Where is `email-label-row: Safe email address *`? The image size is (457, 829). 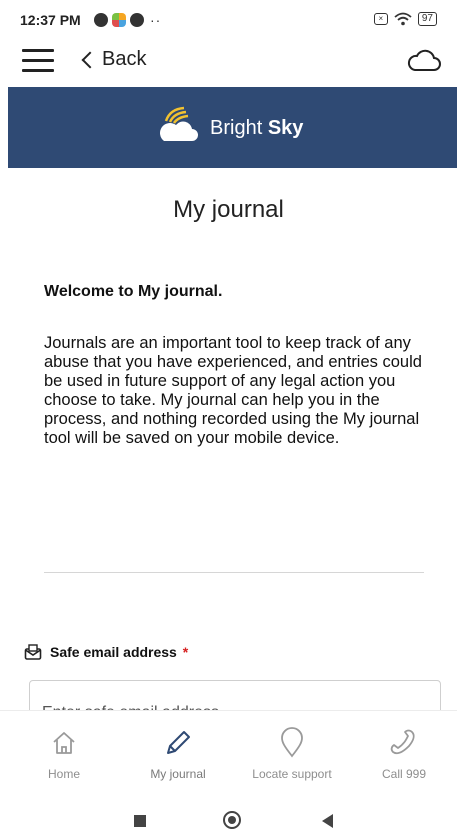
email-label-row: Safe email address * is located at coordinates (106, 652).